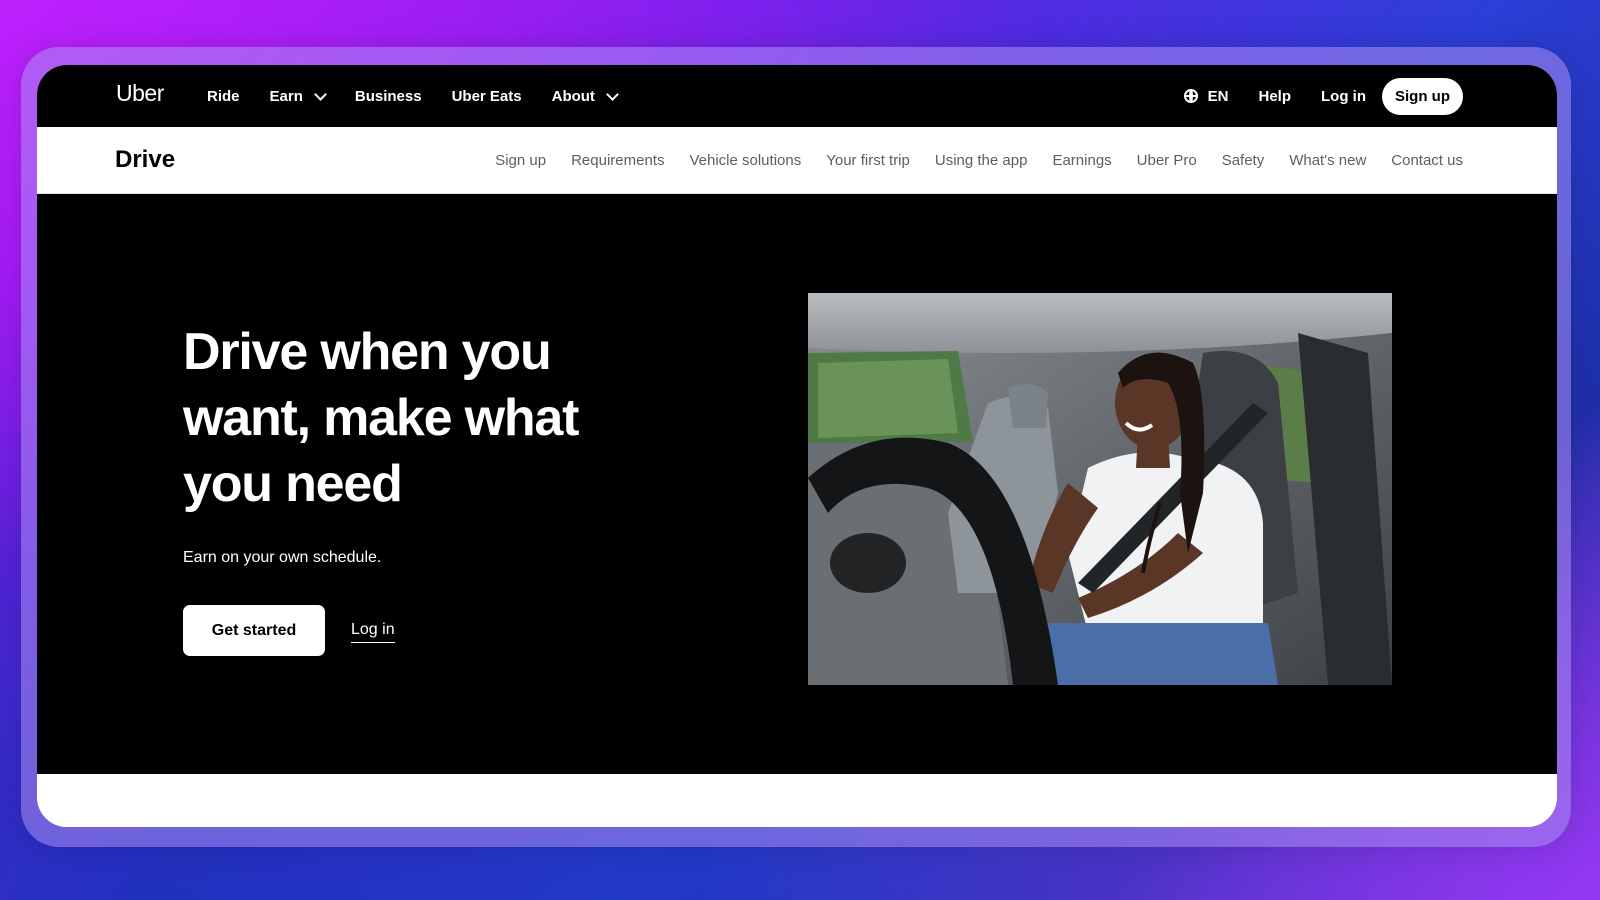  Describe the element at coordinates (140, 93) in the screenshot. I see `uber-logo: Uber` at that location.